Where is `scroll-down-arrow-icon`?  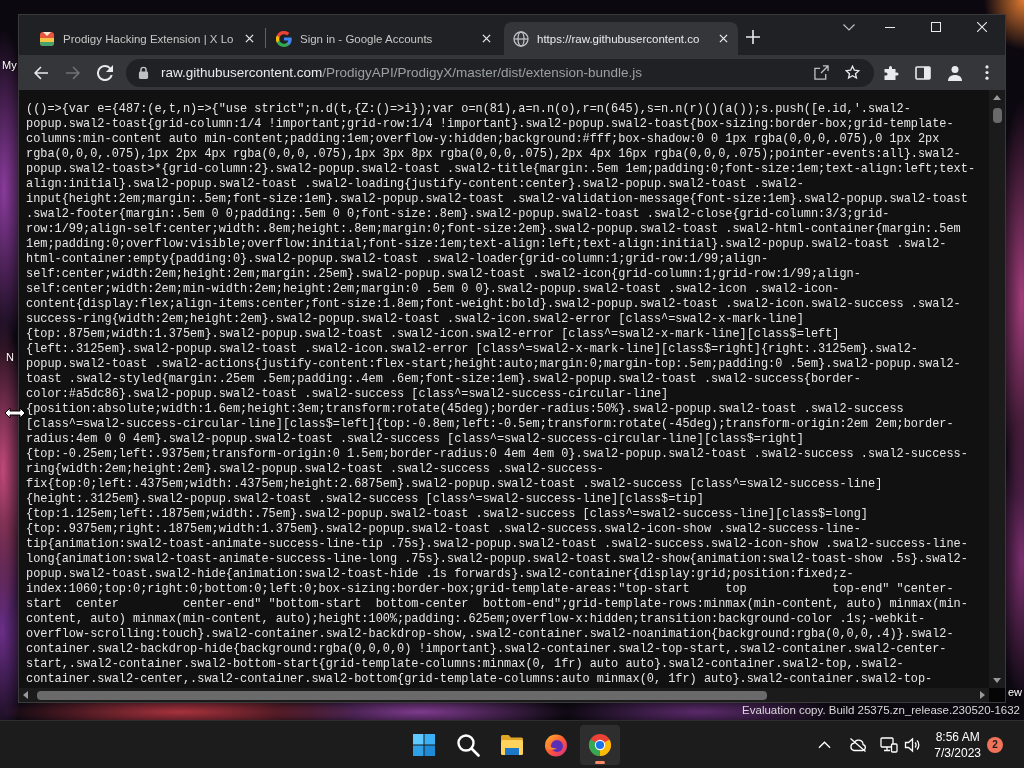
scroll-down-arrow-icon is located at coordinates (997, 680).